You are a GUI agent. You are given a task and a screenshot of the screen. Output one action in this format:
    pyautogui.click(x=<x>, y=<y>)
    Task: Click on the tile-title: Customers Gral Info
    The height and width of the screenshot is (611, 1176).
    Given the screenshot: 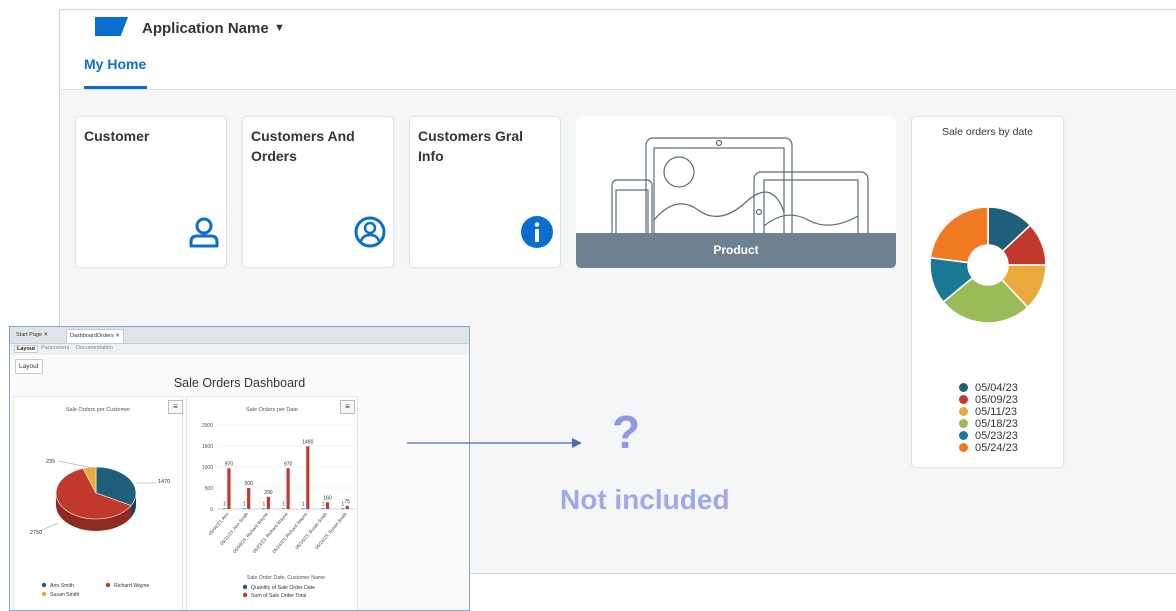 What is the action you would take?
    pyautogui.click(x=471, y=146)
    